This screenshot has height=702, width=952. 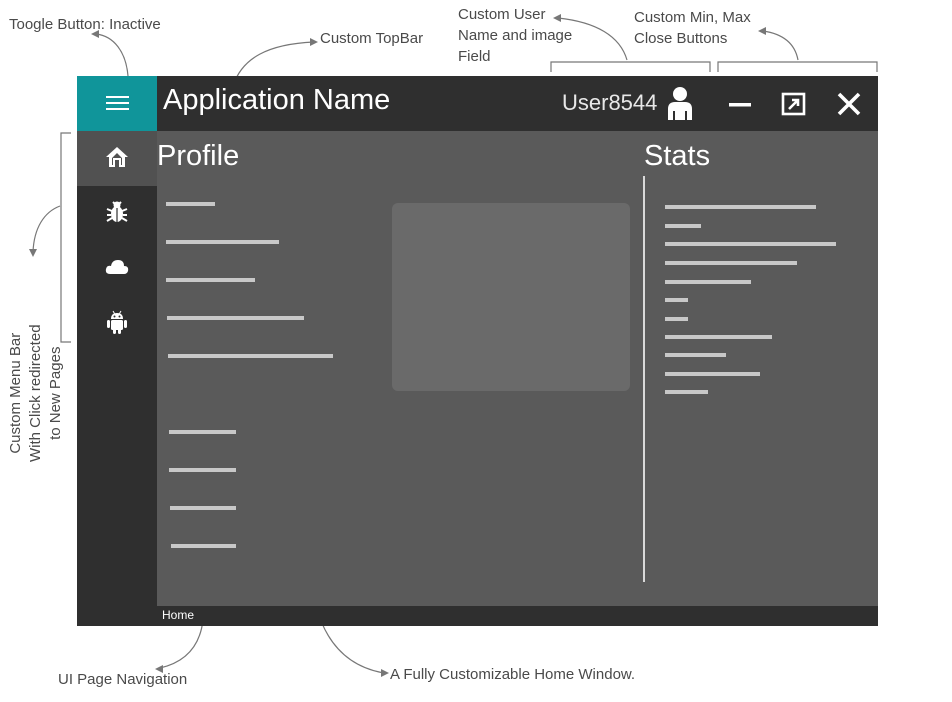 I want to click on sidebar-item-home, so click(x=117, y=158).